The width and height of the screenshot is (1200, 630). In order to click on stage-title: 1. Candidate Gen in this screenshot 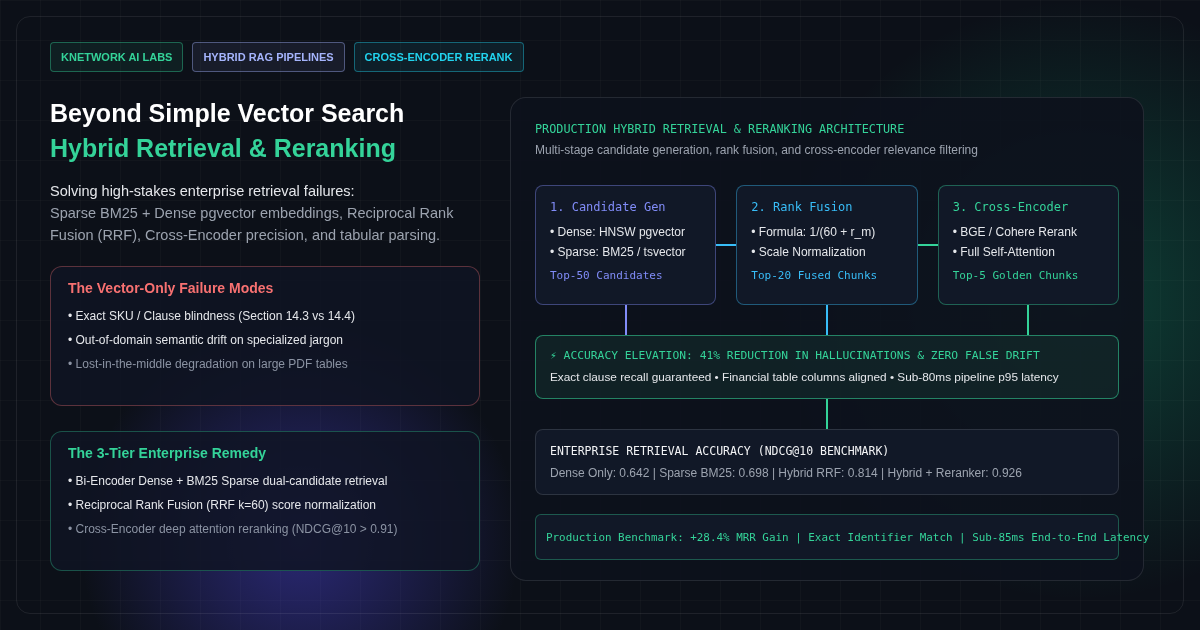, I will do `click(608, 207)`.